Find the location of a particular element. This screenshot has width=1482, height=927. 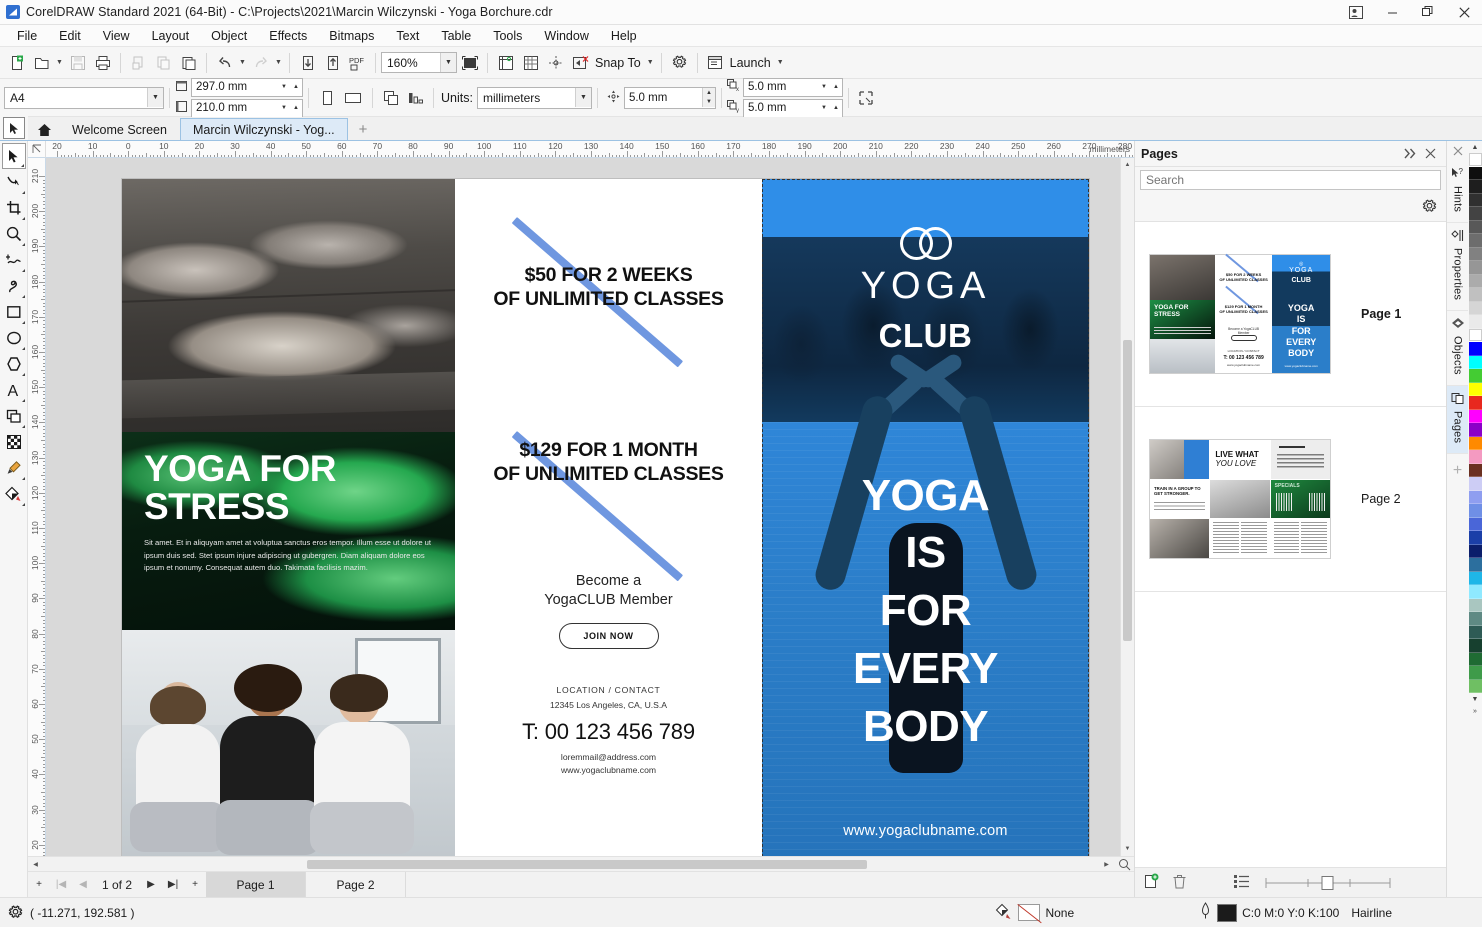

menu-effects: Effects is located at coordinates (288, 36).